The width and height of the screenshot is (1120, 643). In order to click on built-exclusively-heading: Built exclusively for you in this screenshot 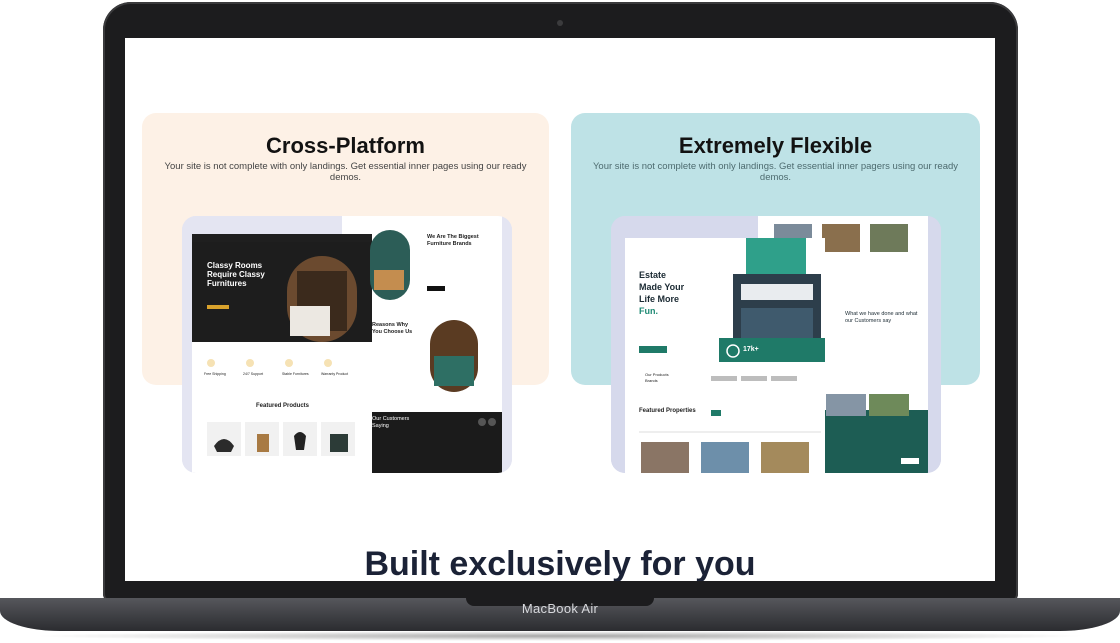, I will do `click(560, 563)`.